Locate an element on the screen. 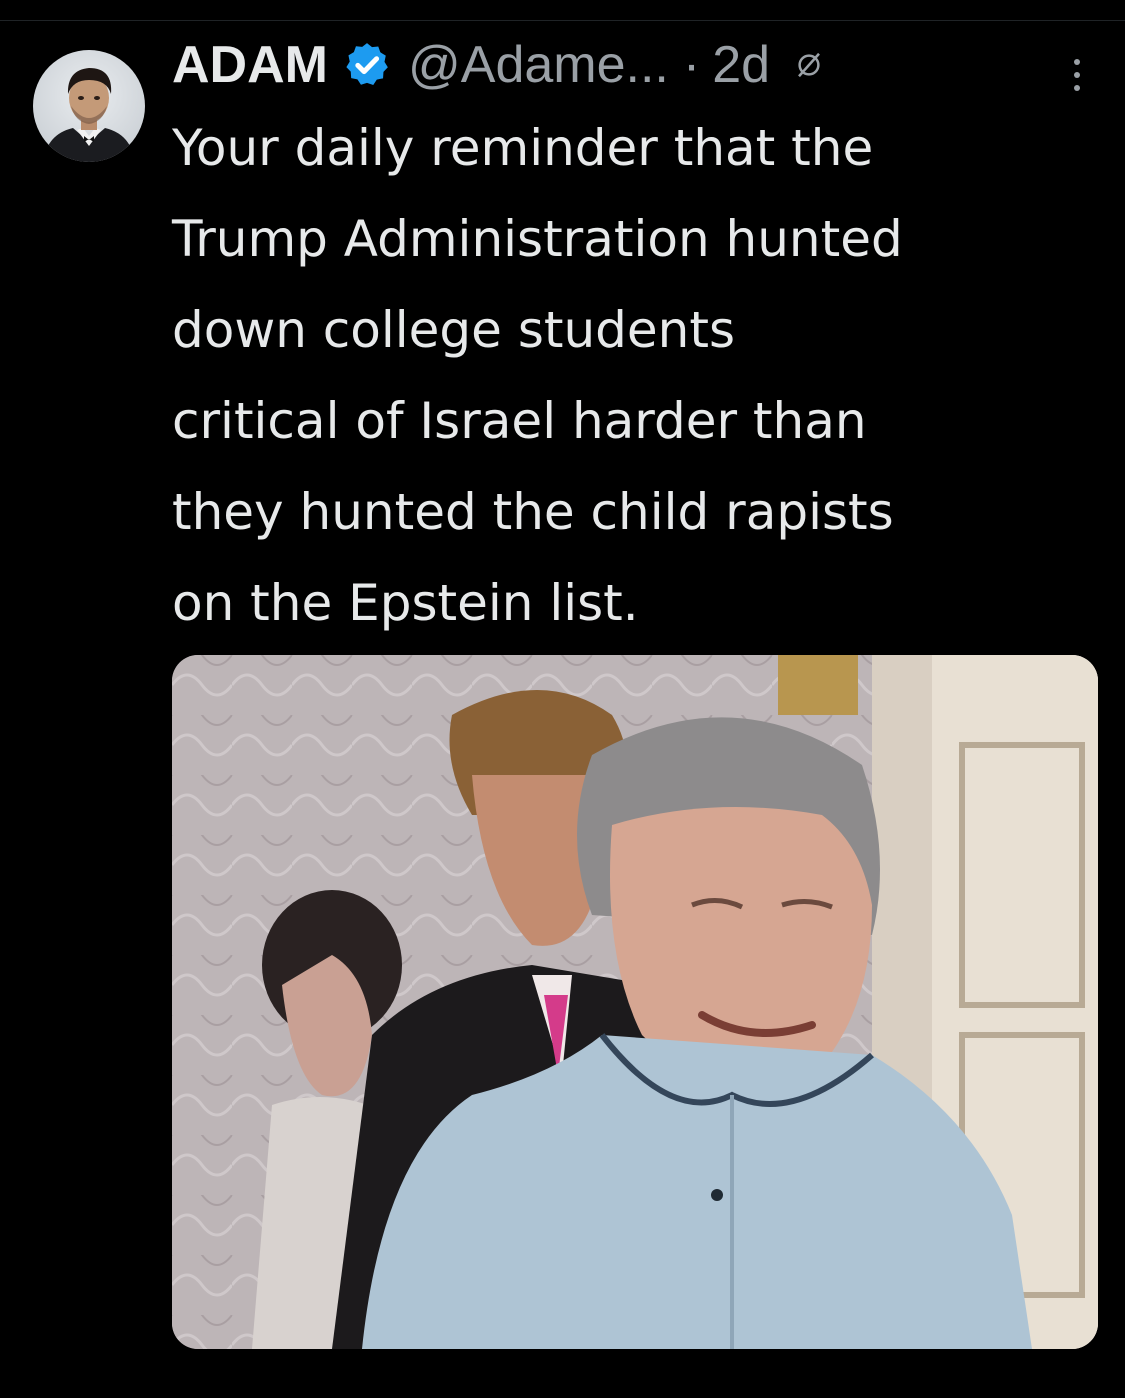 The width and height of the screenshot is (1125, 1398). author-name: ADAM is located at coordinates (250, 65).